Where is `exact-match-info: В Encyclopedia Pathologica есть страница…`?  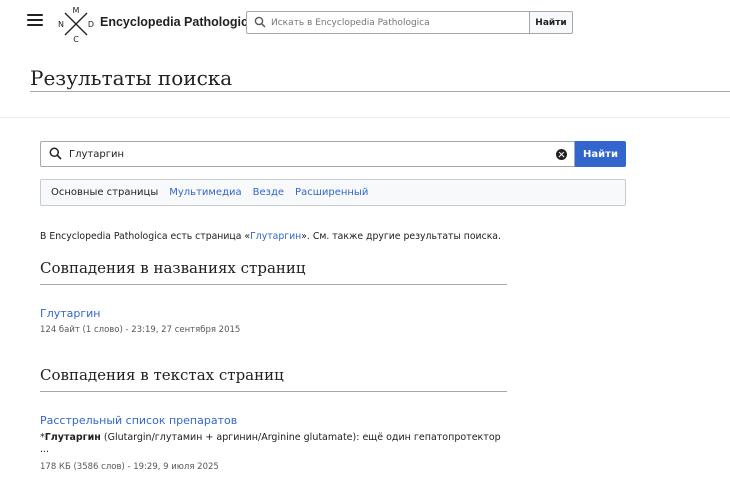
exact-match-info: В Encyclopedia Pathologica есть страница… is located at coordinates (270, 236).